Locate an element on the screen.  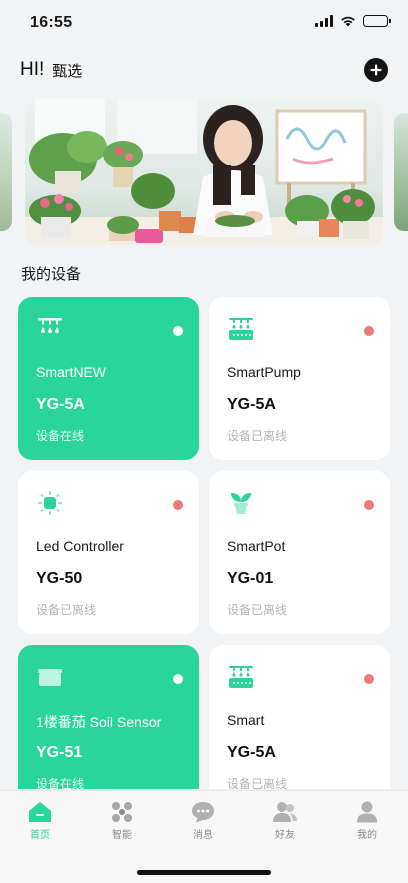
my-devices-title: 我的设备 is located at coordinates (51, 274).